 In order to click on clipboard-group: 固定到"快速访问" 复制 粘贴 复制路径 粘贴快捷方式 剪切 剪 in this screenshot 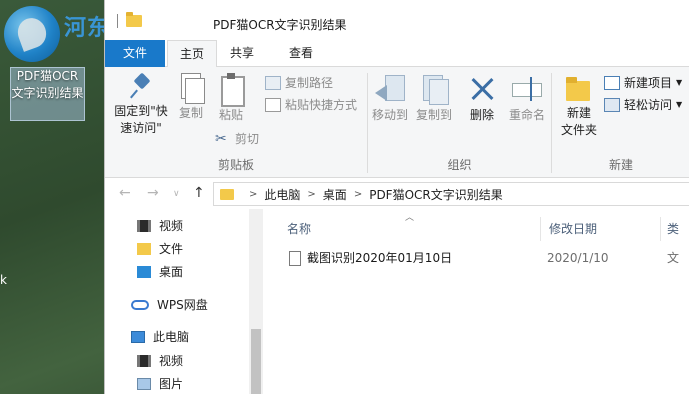, I will do `click(236, 122)`.